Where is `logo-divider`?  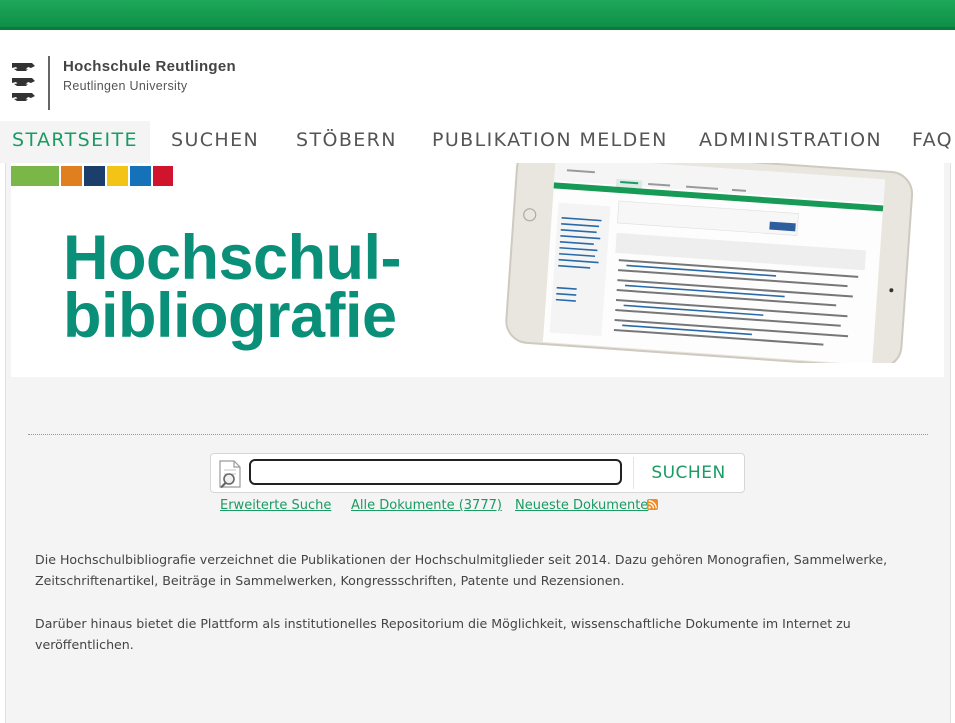 logo-divider is located at coordinates (49, 83).